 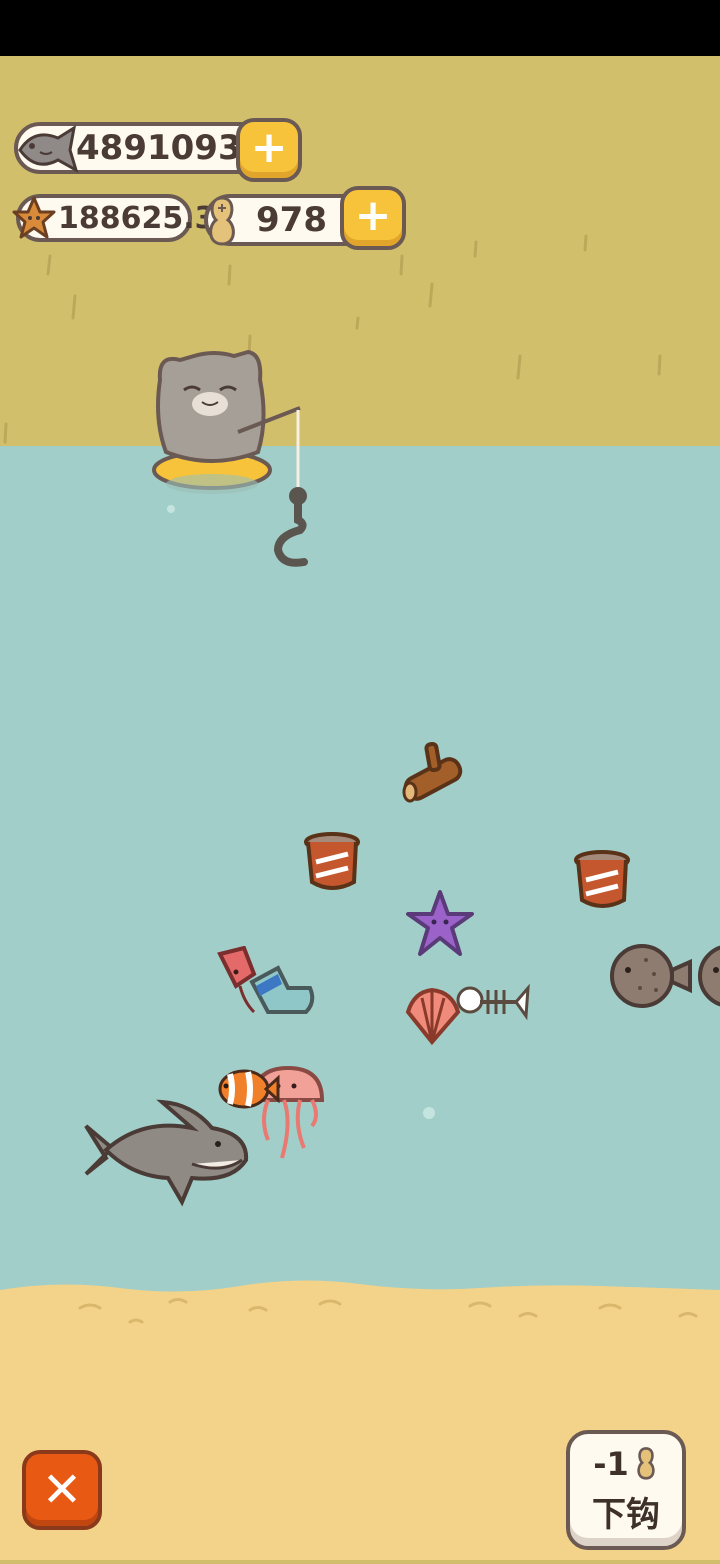 I want to click on peanut-count: 978, so click(x=291, y=220).